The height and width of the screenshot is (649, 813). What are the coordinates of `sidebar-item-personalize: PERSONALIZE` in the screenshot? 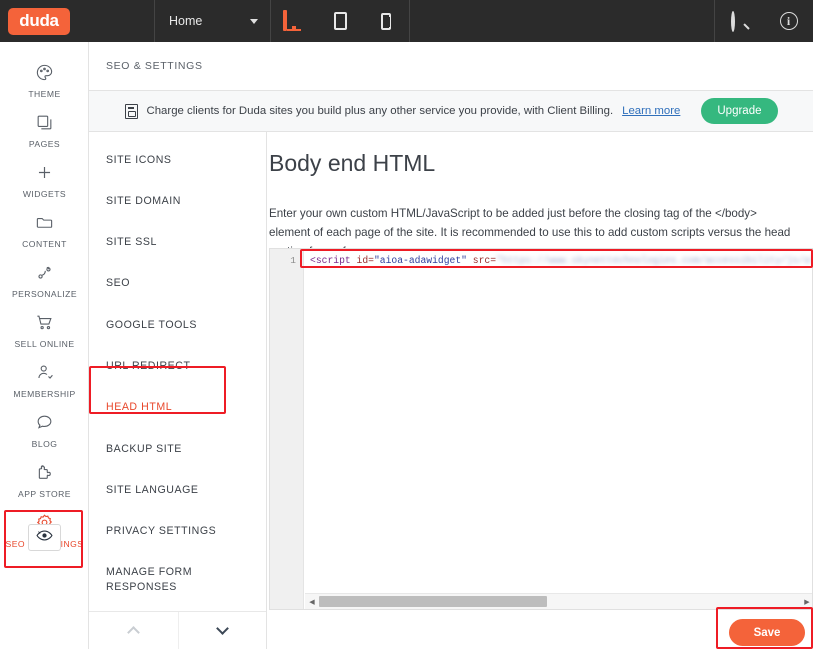 It's located at (44, 280).